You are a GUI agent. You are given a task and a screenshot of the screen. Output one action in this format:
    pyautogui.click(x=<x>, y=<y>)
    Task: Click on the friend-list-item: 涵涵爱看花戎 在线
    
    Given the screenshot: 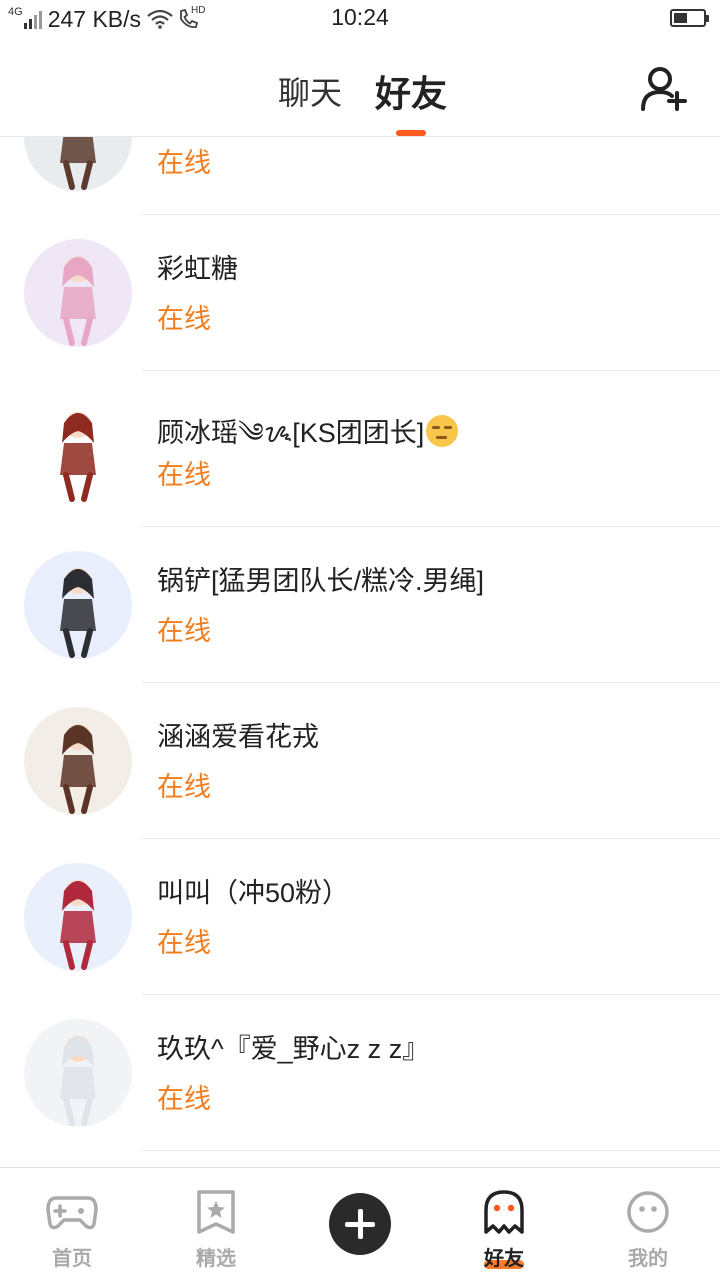 What is the action you would take?
    pyautogui.click(x=360, y=761)
    